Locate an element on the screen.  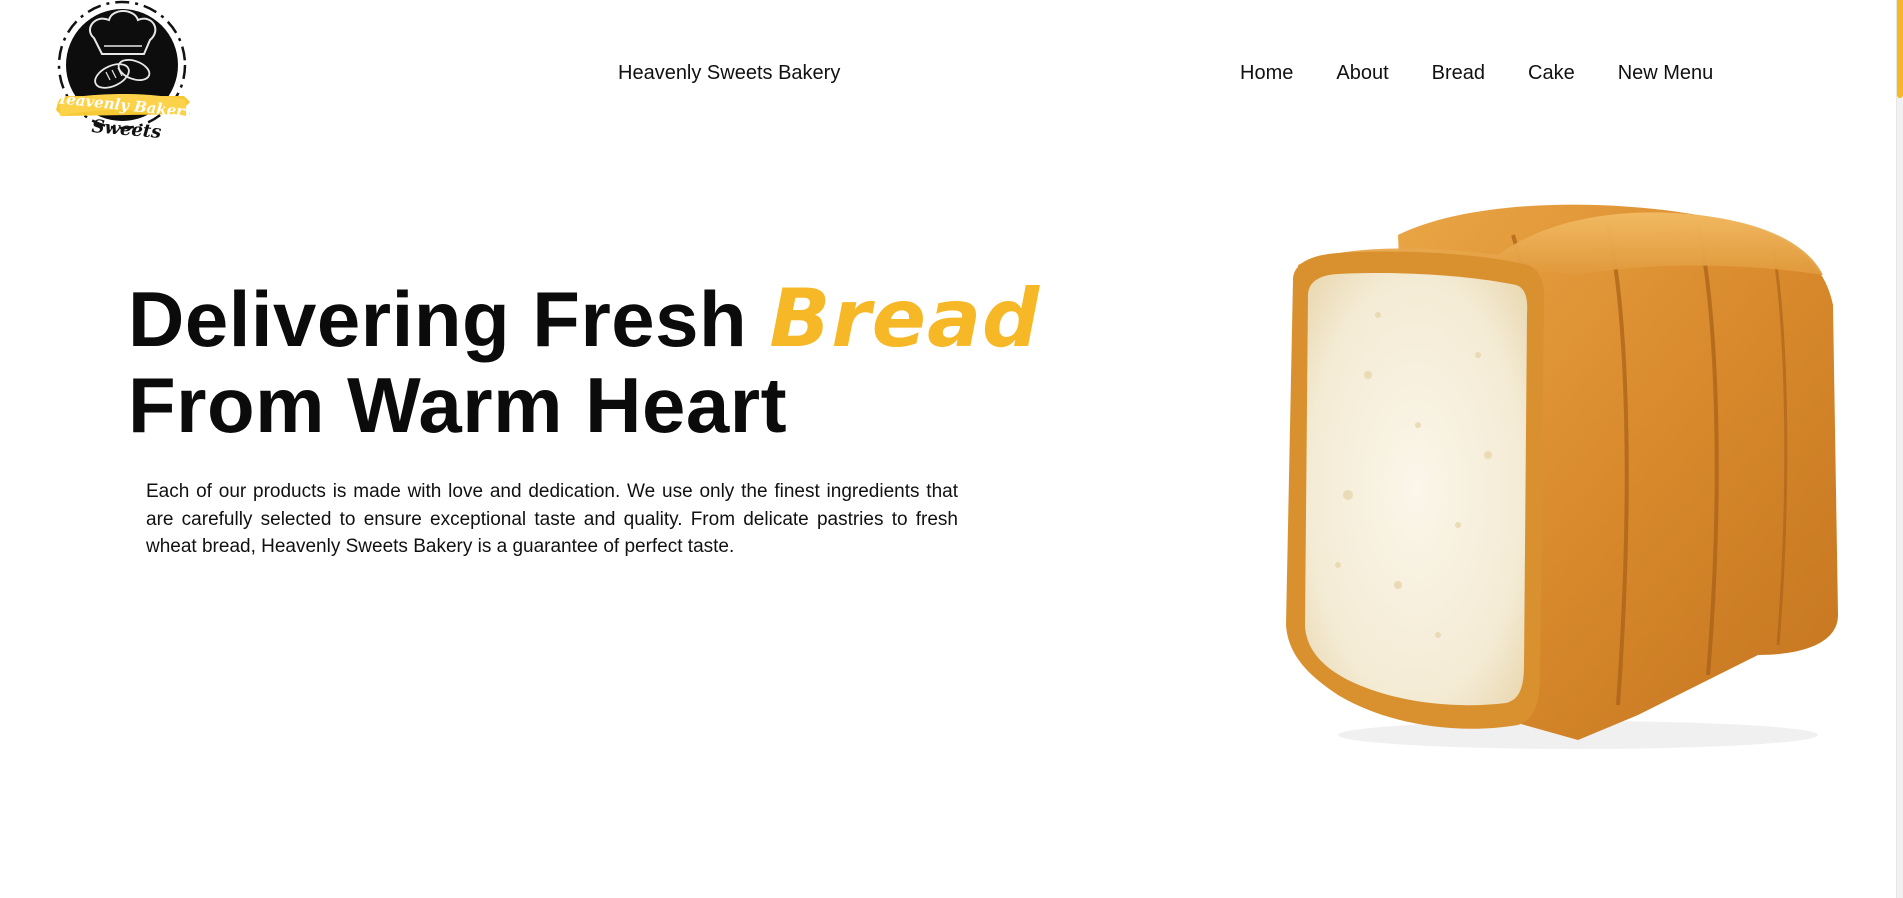
hero-heading-part1: Delivering Fresh is located at coordinates (449, 319).